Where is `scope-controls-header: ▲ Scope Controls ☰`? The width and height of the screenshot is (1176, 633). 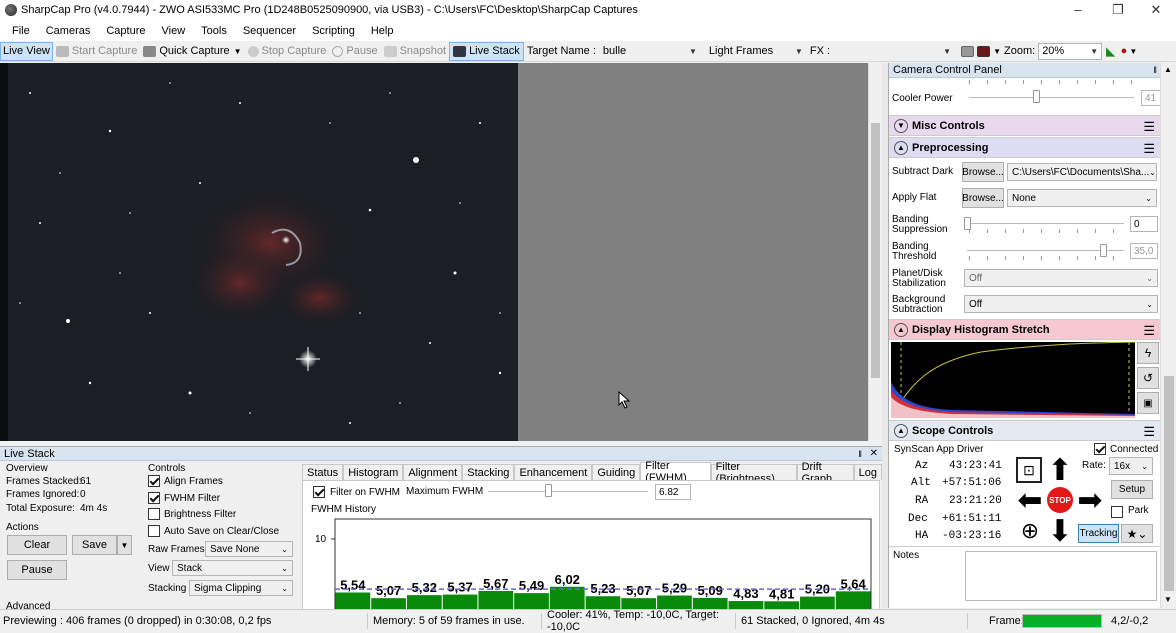
scope-controls-header: ▲ Scope Controls ☰ is located at coordinates (1025, 430).